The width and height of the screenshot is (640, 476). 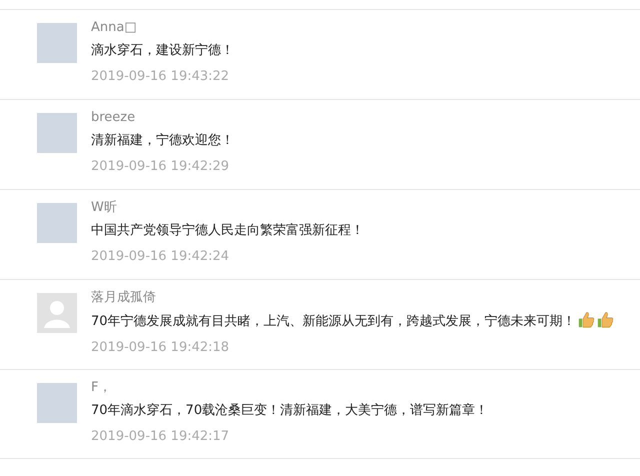 I want to click on user-name: breeze, so click(x=162, y=118).